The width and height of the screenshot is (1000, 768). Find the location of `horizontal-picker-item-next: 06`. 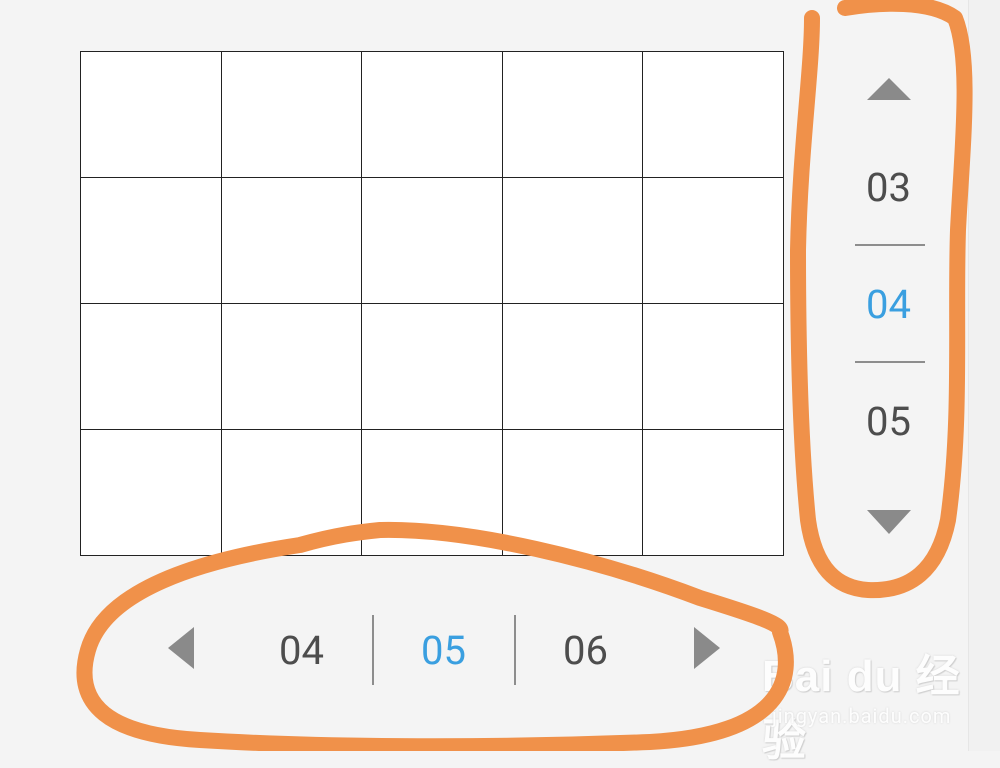

horizontal-picker-item-next: 06 is located at coordinates (585, 651).